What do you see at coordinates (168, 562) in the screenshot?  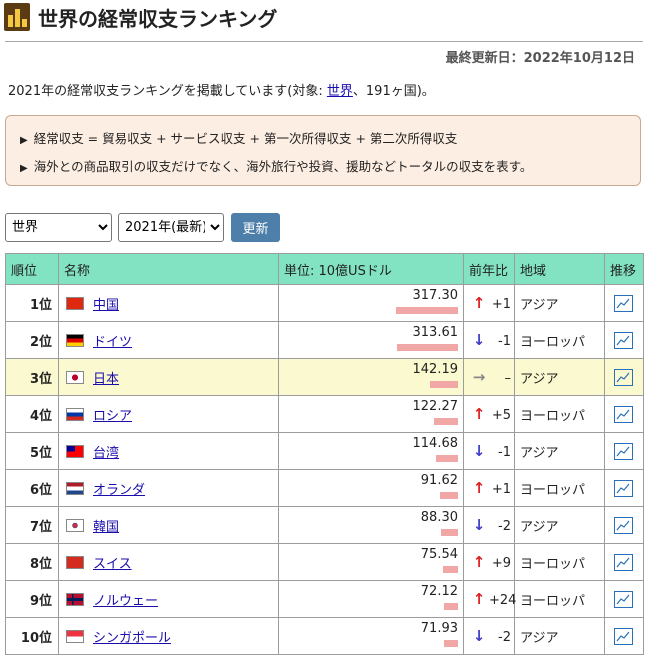 I see `name-cell: スイス` at bounding box center [168, 562].